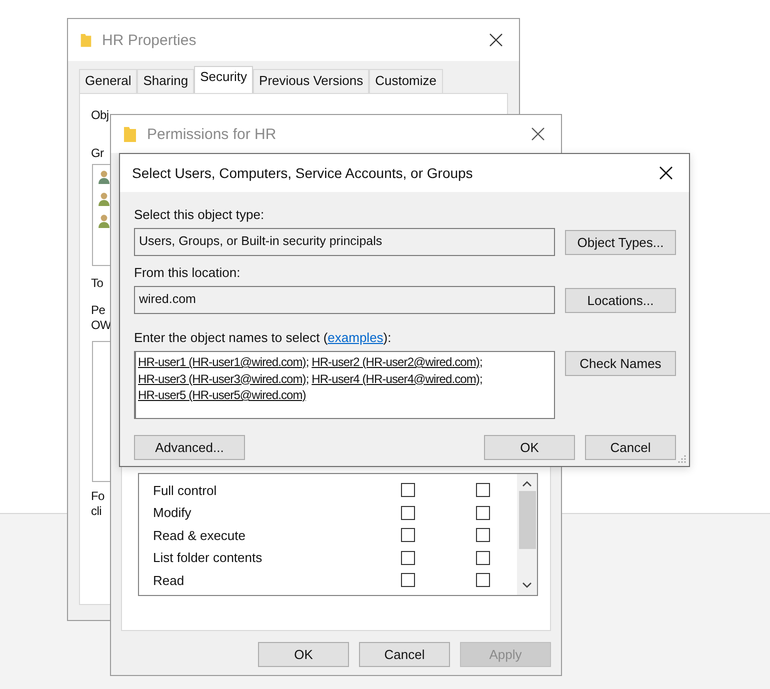 The image size is (770, 689). Describe the element at coordinates (199, 535) in the screenshot. I see `permission-name: Read & execute` at that location.